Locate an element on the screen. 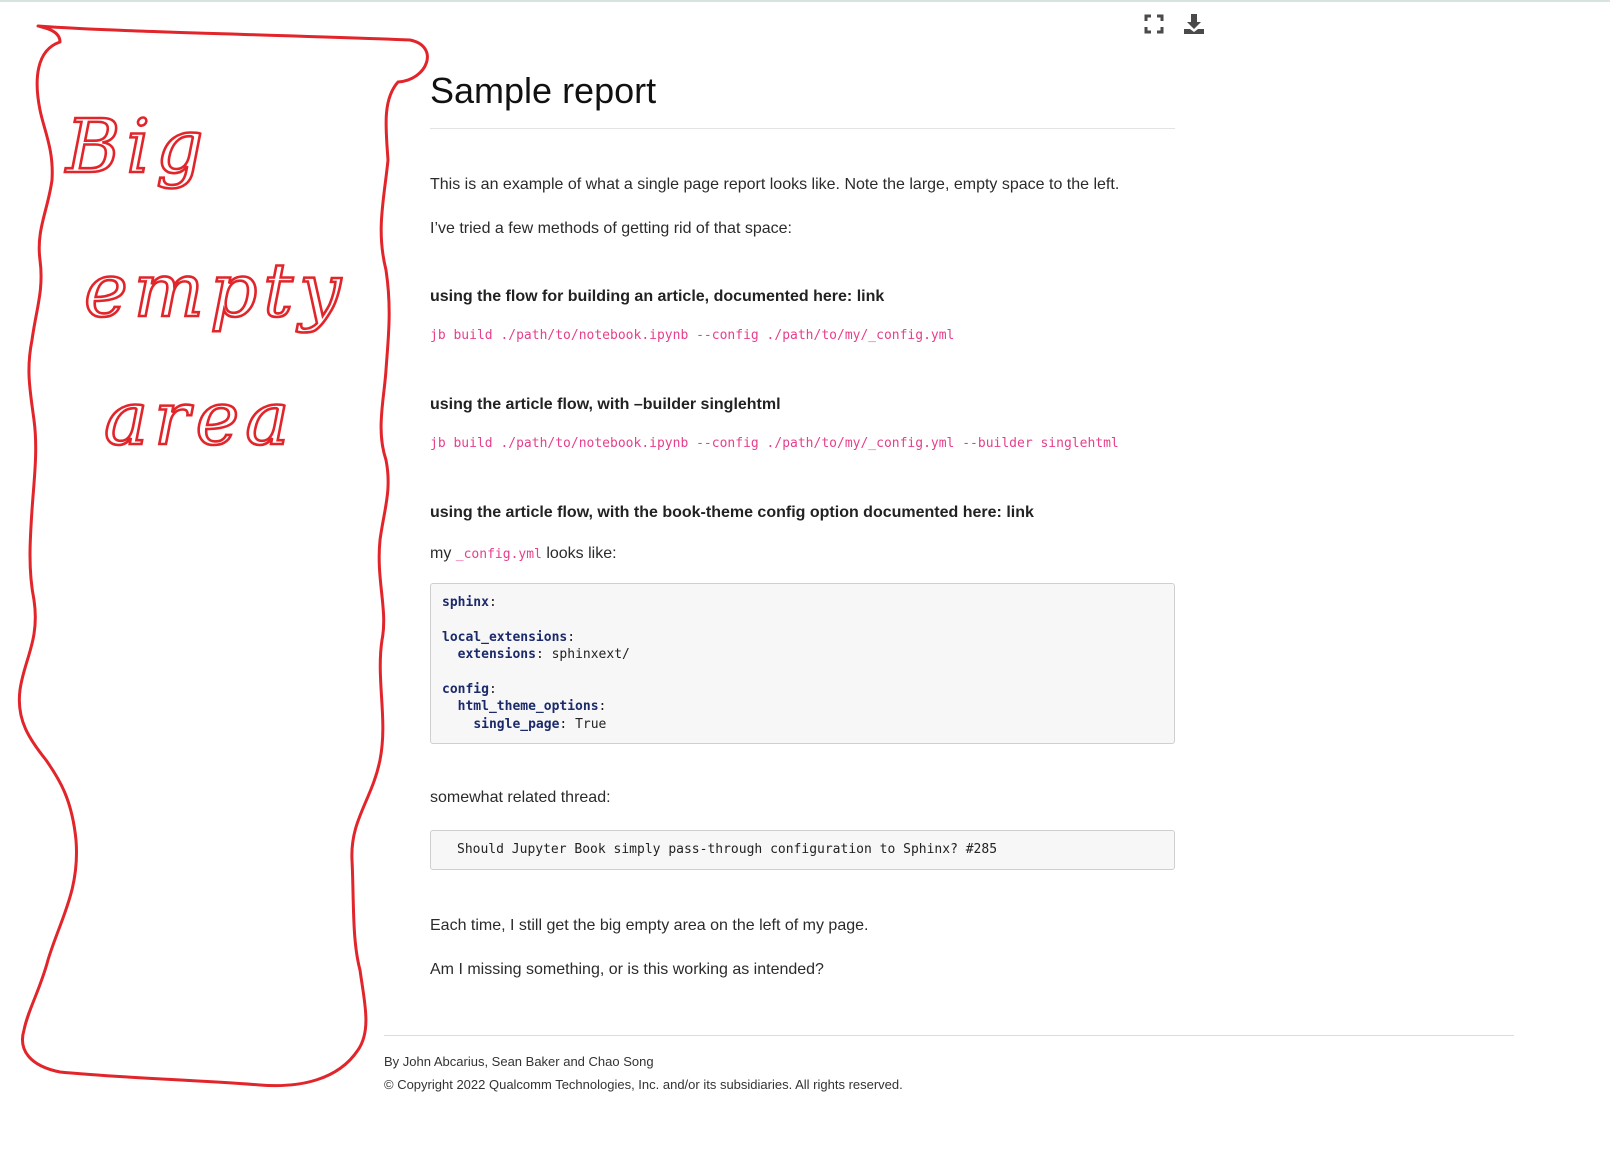  related-thread-label: somewhat related thread: is located at coordinates (520, 798).